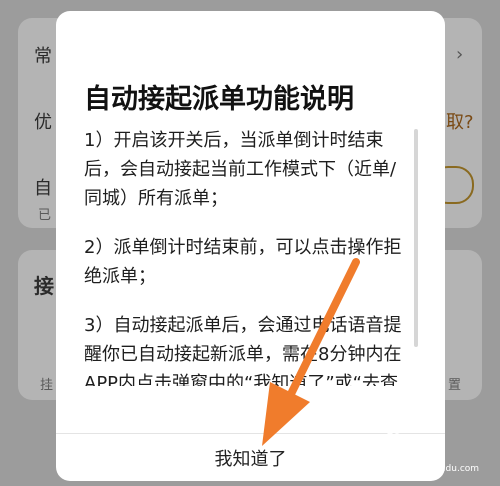 The width and height of the screenshot is (500, 486). I want to click on dialog-scrollbar, so click(416, 238).